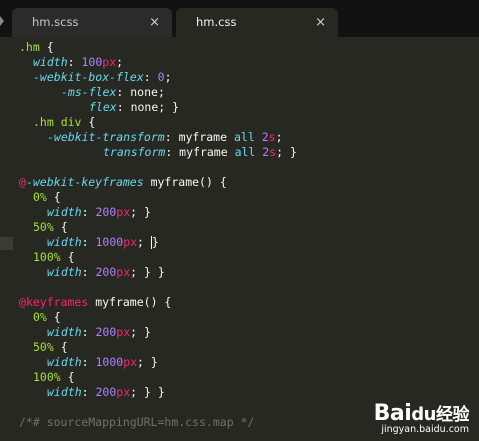 The width and height of the screenshot is (479, 441). What do you see at coordinates (55, 22) in the screenshot?
I see `tab-label: hm.scss` at bounding box center [55, 22].